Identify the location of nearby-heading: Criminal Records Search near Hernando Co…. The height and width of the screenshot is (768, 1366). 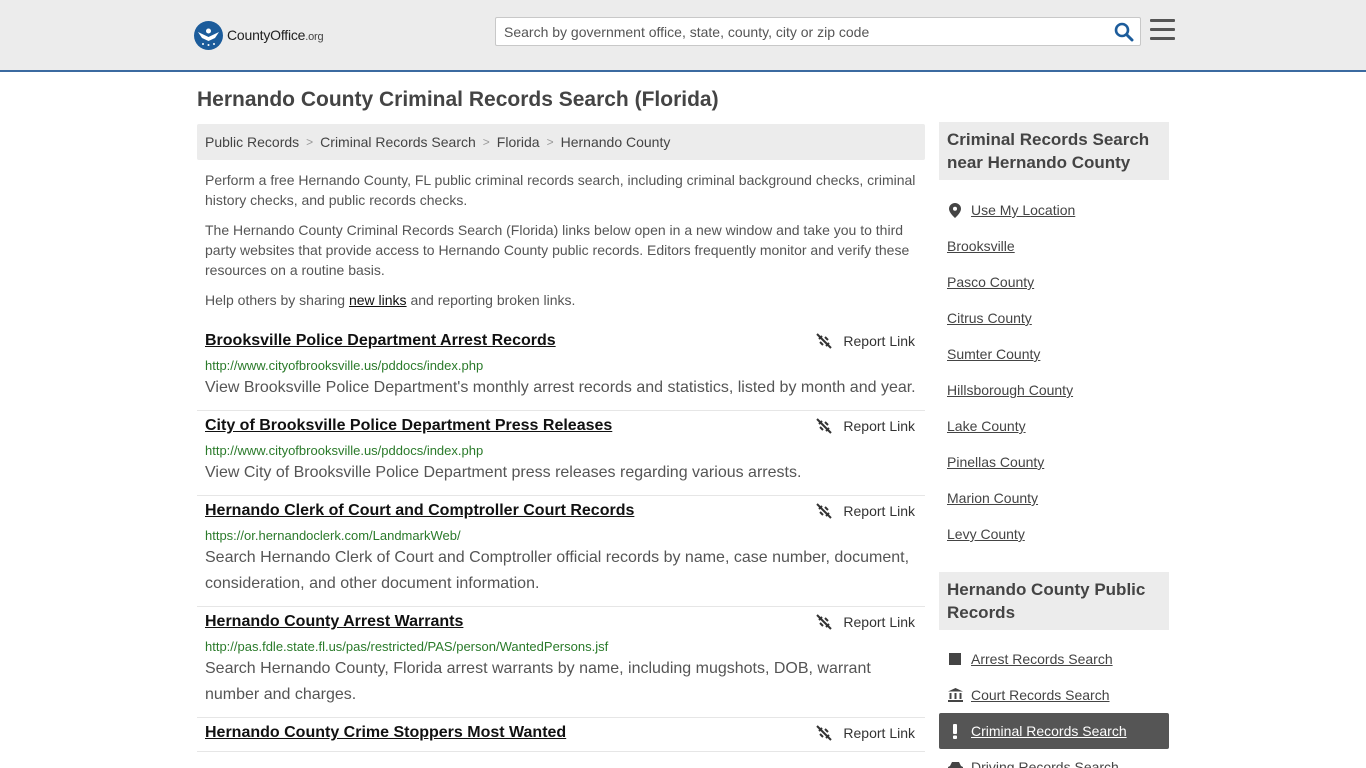
(1054, 151).